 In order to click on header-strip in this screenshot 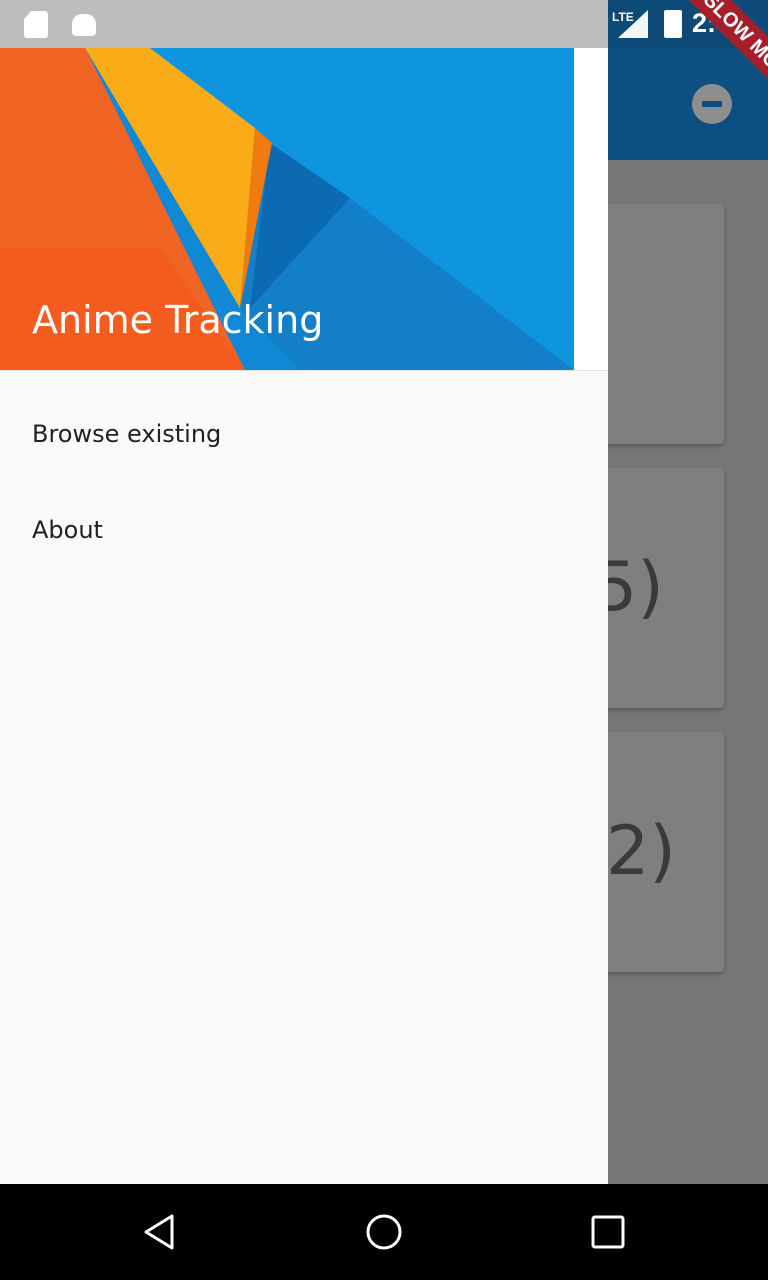, I will do `click(591, 209)`.